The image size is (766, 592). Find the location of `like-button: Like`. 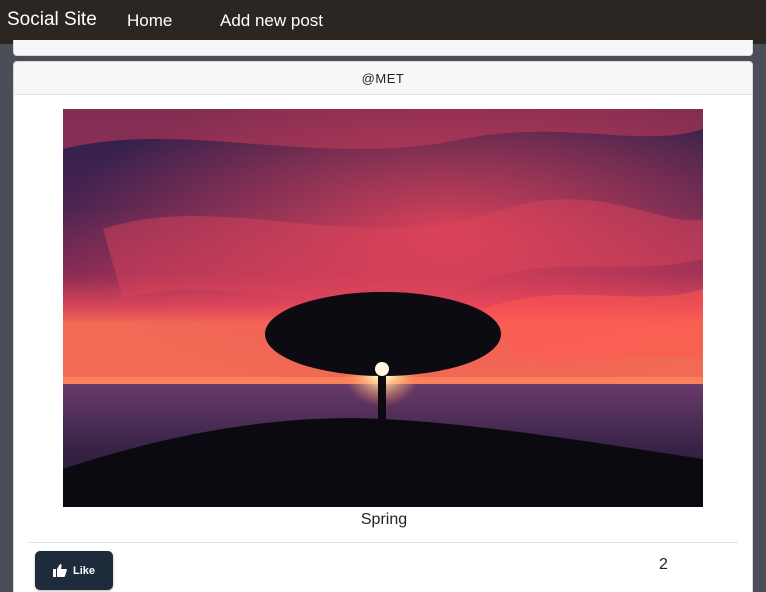

like-button: Like is located at coordinates (74, 570).